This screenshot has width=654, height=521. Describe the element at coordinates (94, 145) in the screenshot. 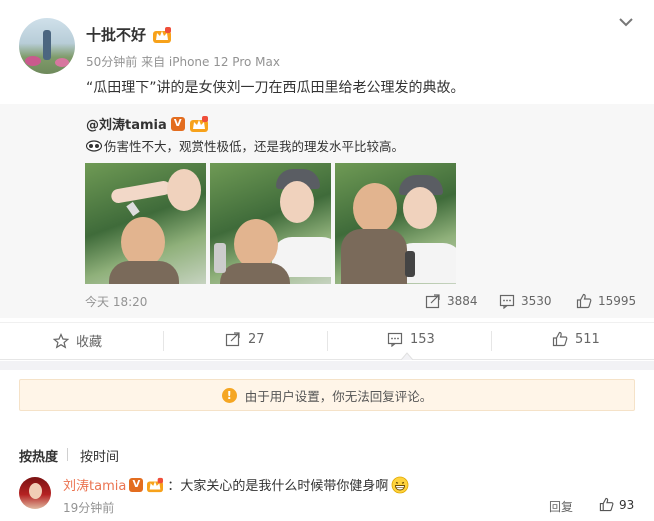

I see `smirk-emoji-icon` at that location.